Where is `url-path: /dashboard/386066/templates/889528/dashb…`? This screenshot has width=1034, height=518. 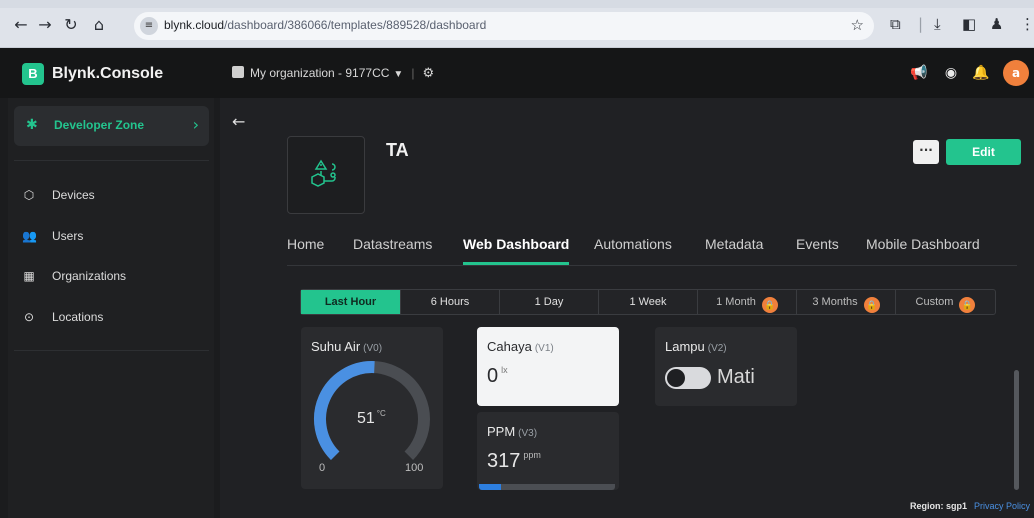
url-path: /dashboard/386066/templates/889528/dashb… is located at coordinates (355, 25).